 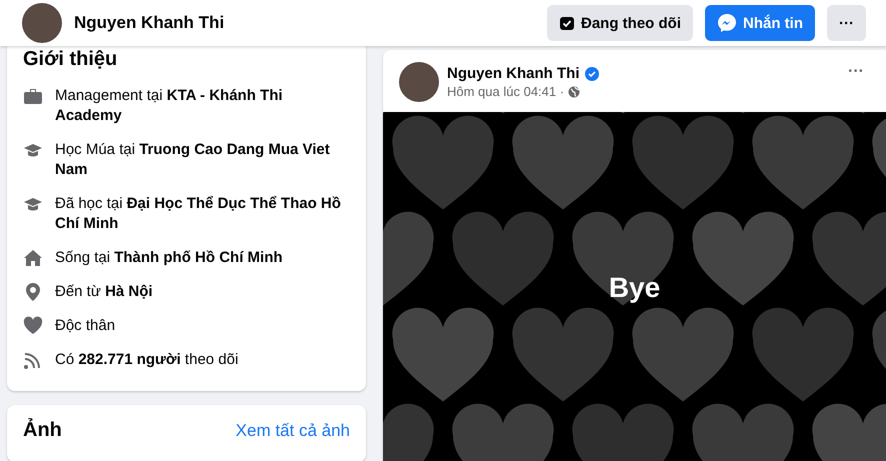 I want to click on globe-icon, so click(x=574, y=92).